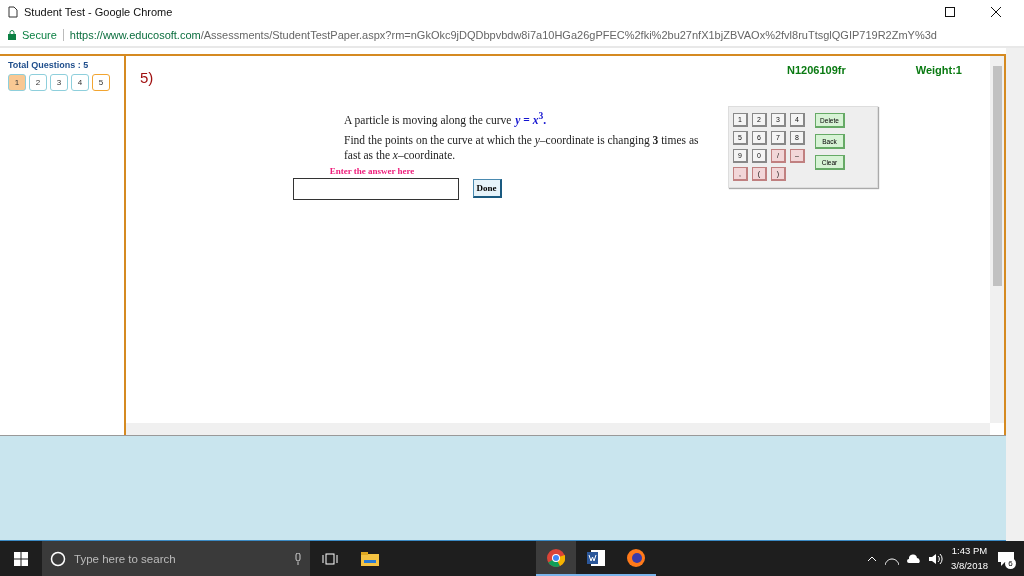  I want to click on browser-icon, so click(556, 558).